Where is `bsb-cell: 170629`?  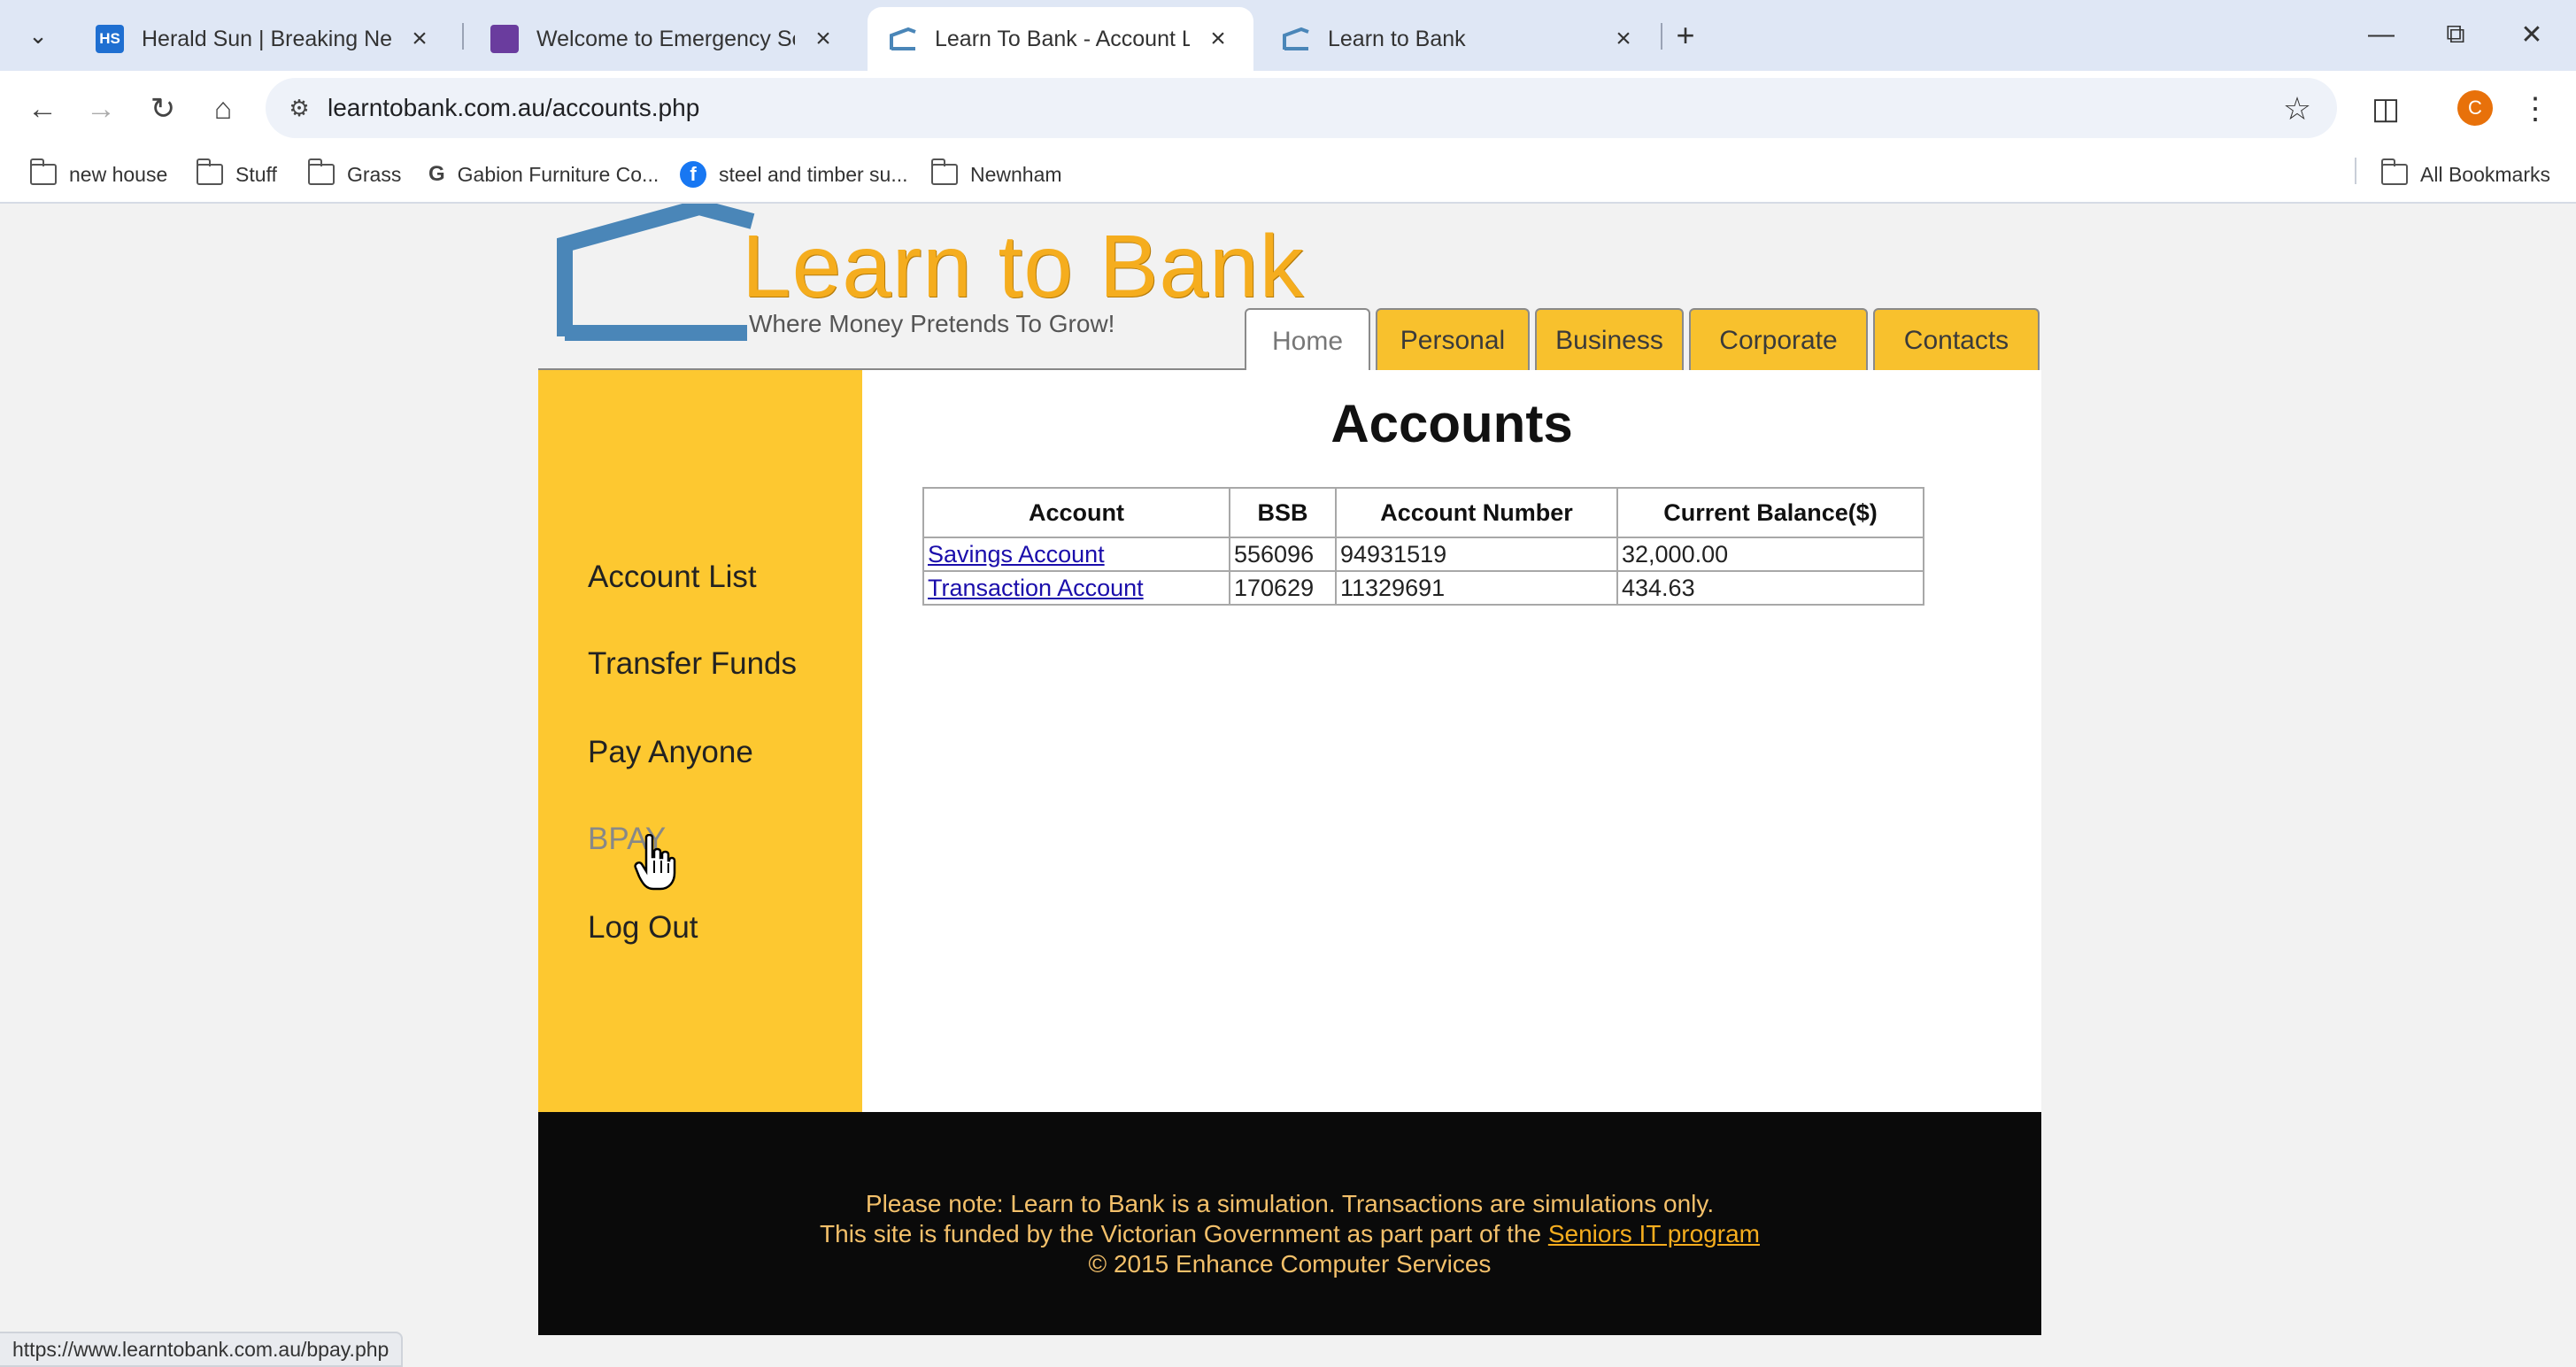
bsb-cell: 170629 is located at coordinates (1283, 588).